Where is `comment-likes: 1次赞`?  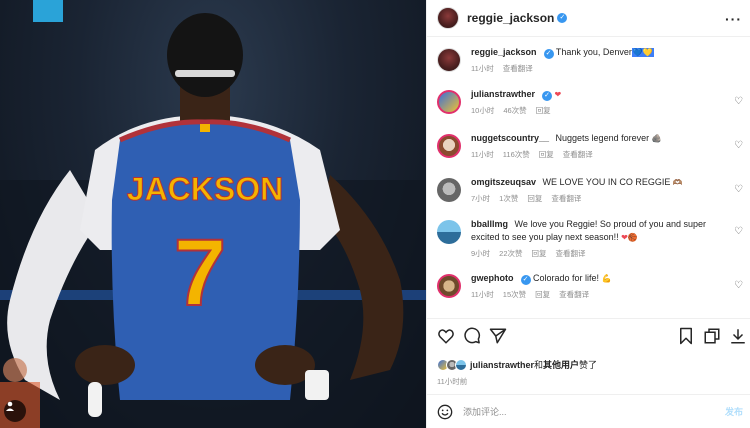 comment-likes: 1次赞 is located at coordinates (508, 198).